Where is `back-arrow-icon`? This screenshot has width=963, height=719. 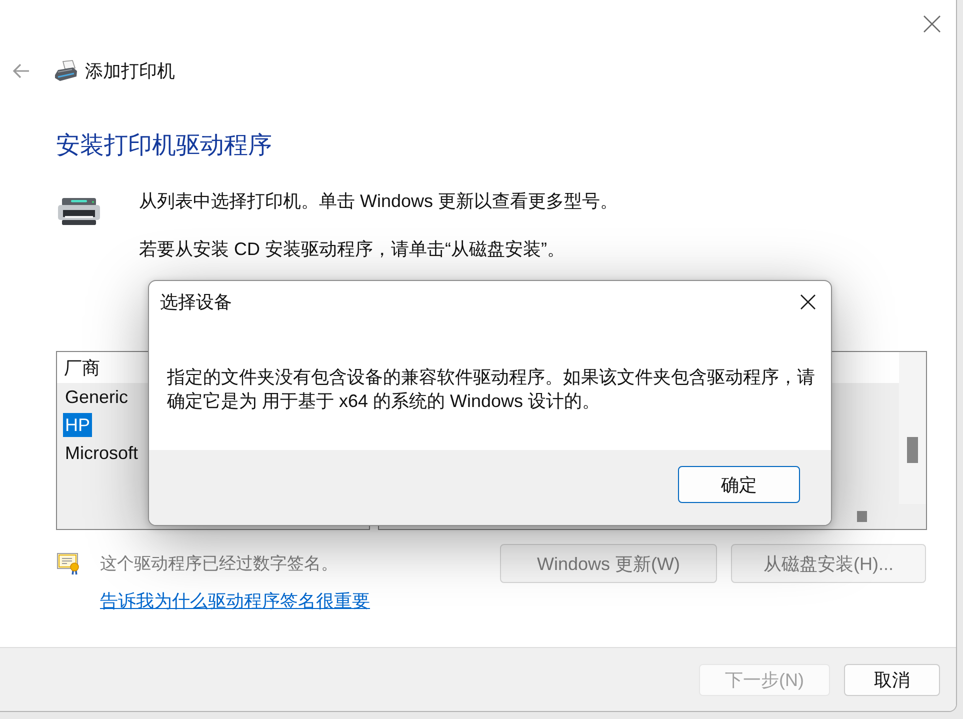 back-arrow-icon is located at coordinates (21, 71).